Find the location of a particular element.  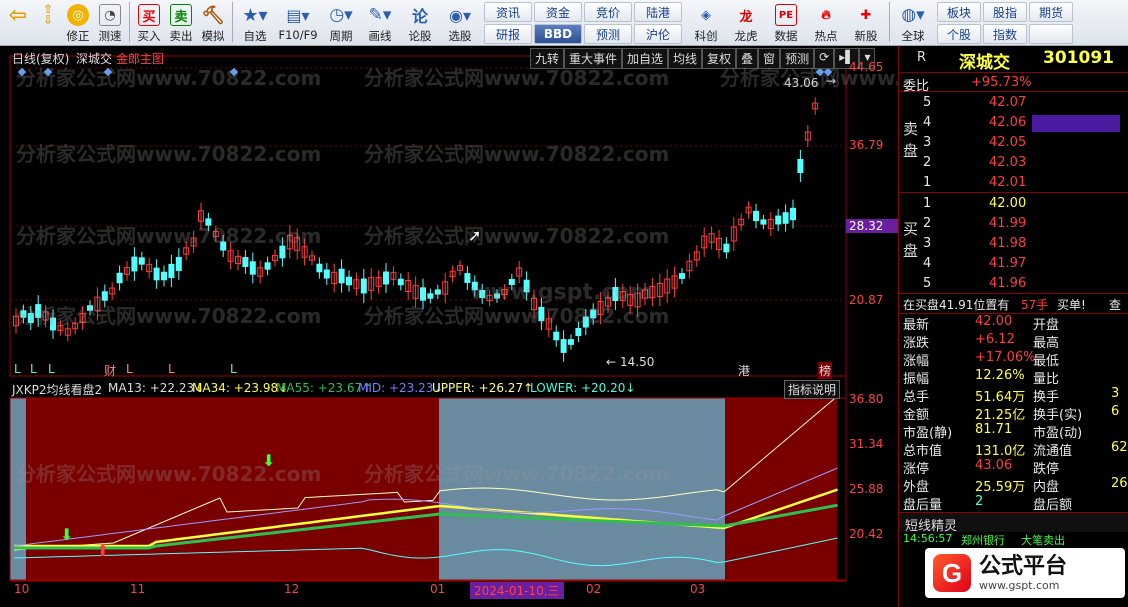

refresh-icon: ⟳ is located at coordinates (824, 58).